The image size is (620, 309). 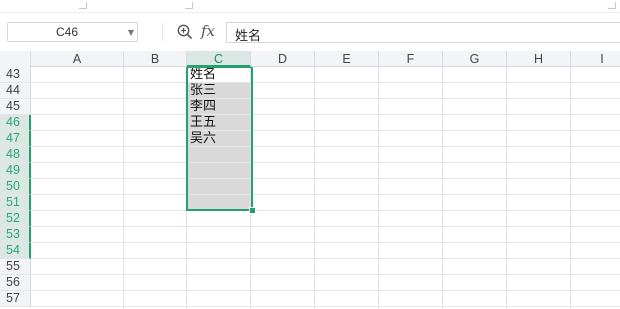 What do you see at coordinates (15, 107) in the screenshot?
I see `row-header-45: 45` at bounding box center [15, 107].